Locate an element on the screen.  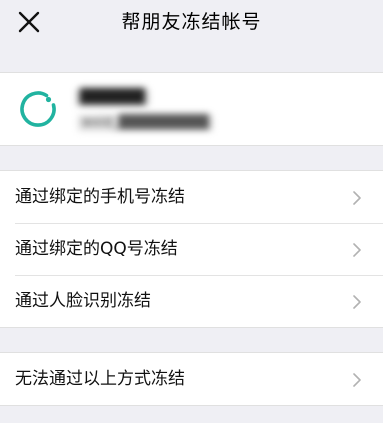
page-title: 帮朋友冻结帐号 is located at coordinates (191, 22).